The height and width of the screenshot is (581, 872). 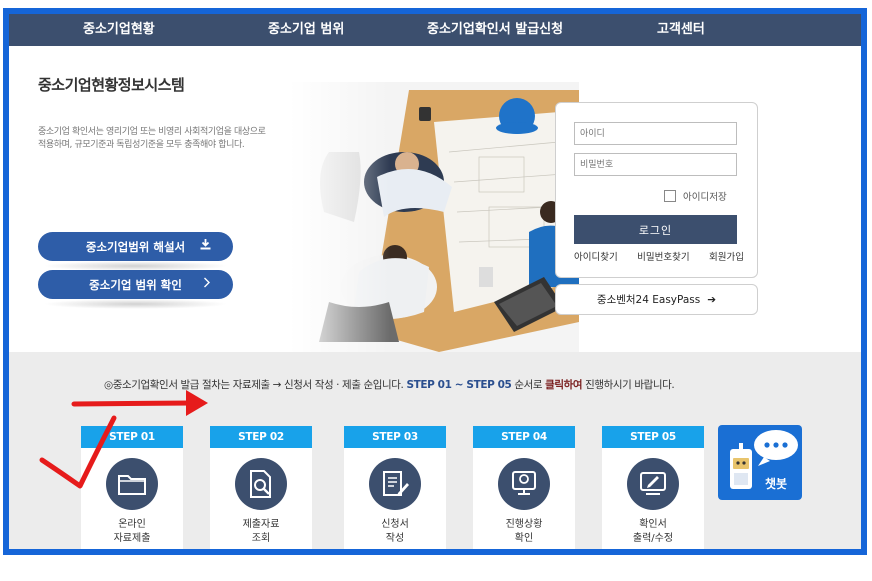 What do you see at coordinates (132, 437) in the screenshot?
I see `step-tab: STEP 01` at bounding box center [132, 437].